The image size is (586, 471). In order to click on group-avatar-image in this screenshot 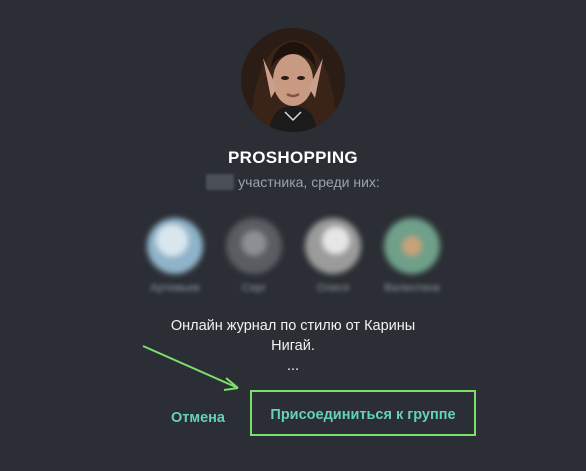, I will do `click(293, 80)`.